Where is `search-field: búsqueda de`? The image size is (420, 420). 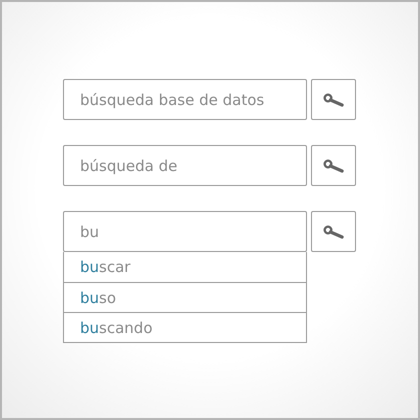 search-field: búsqueda de is located at coordinates (185, 165).